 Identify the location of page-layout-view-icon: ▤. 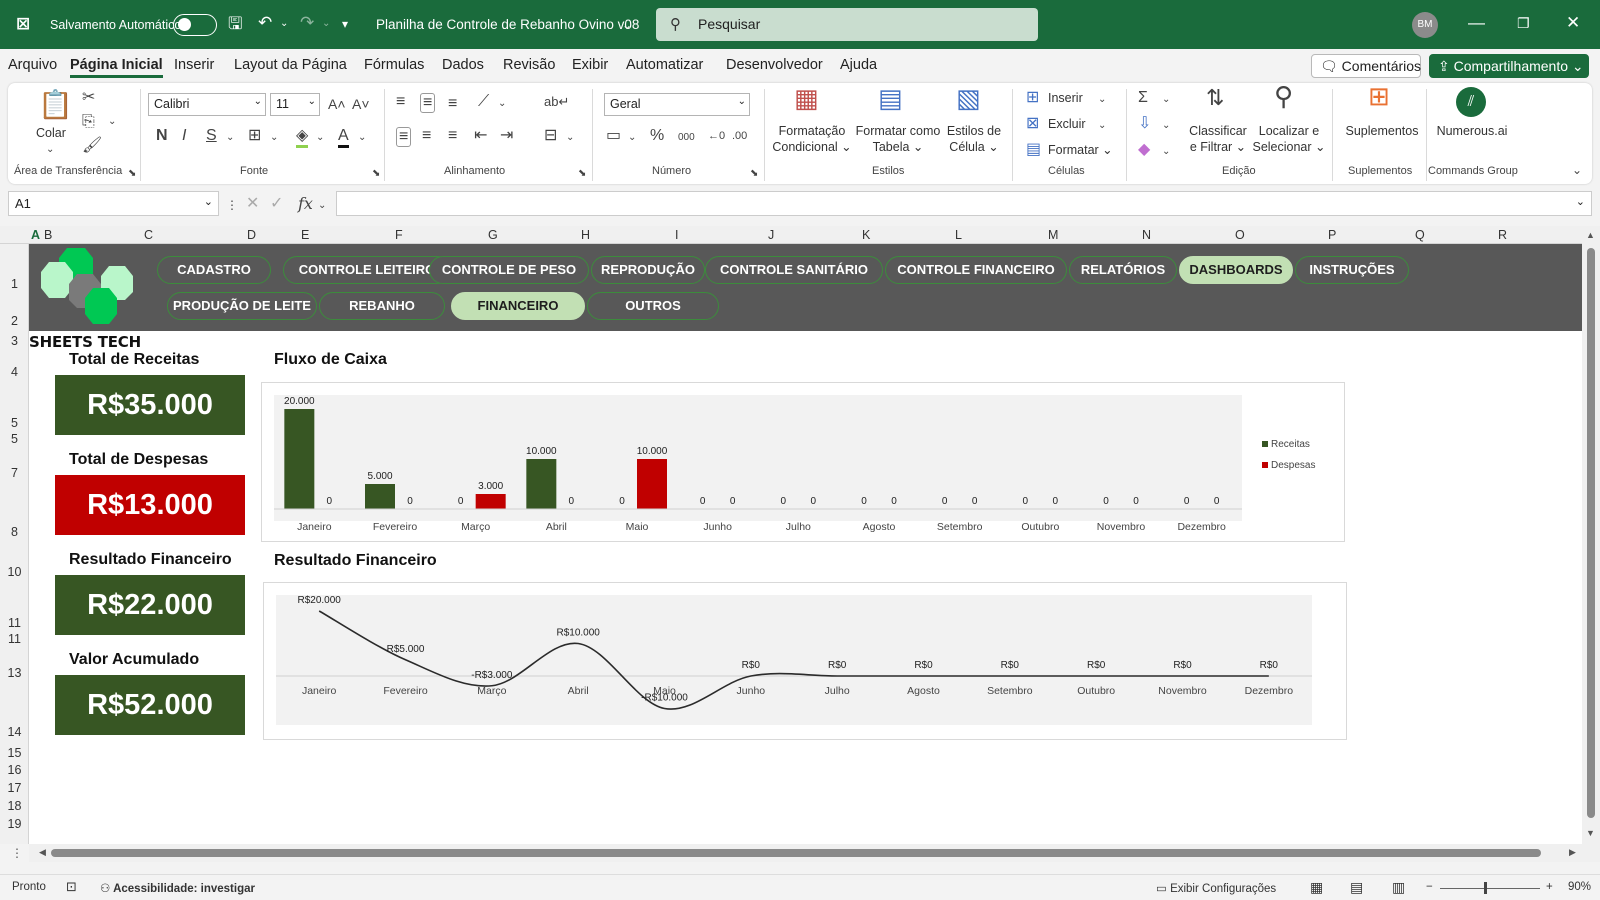
(1356, 887).